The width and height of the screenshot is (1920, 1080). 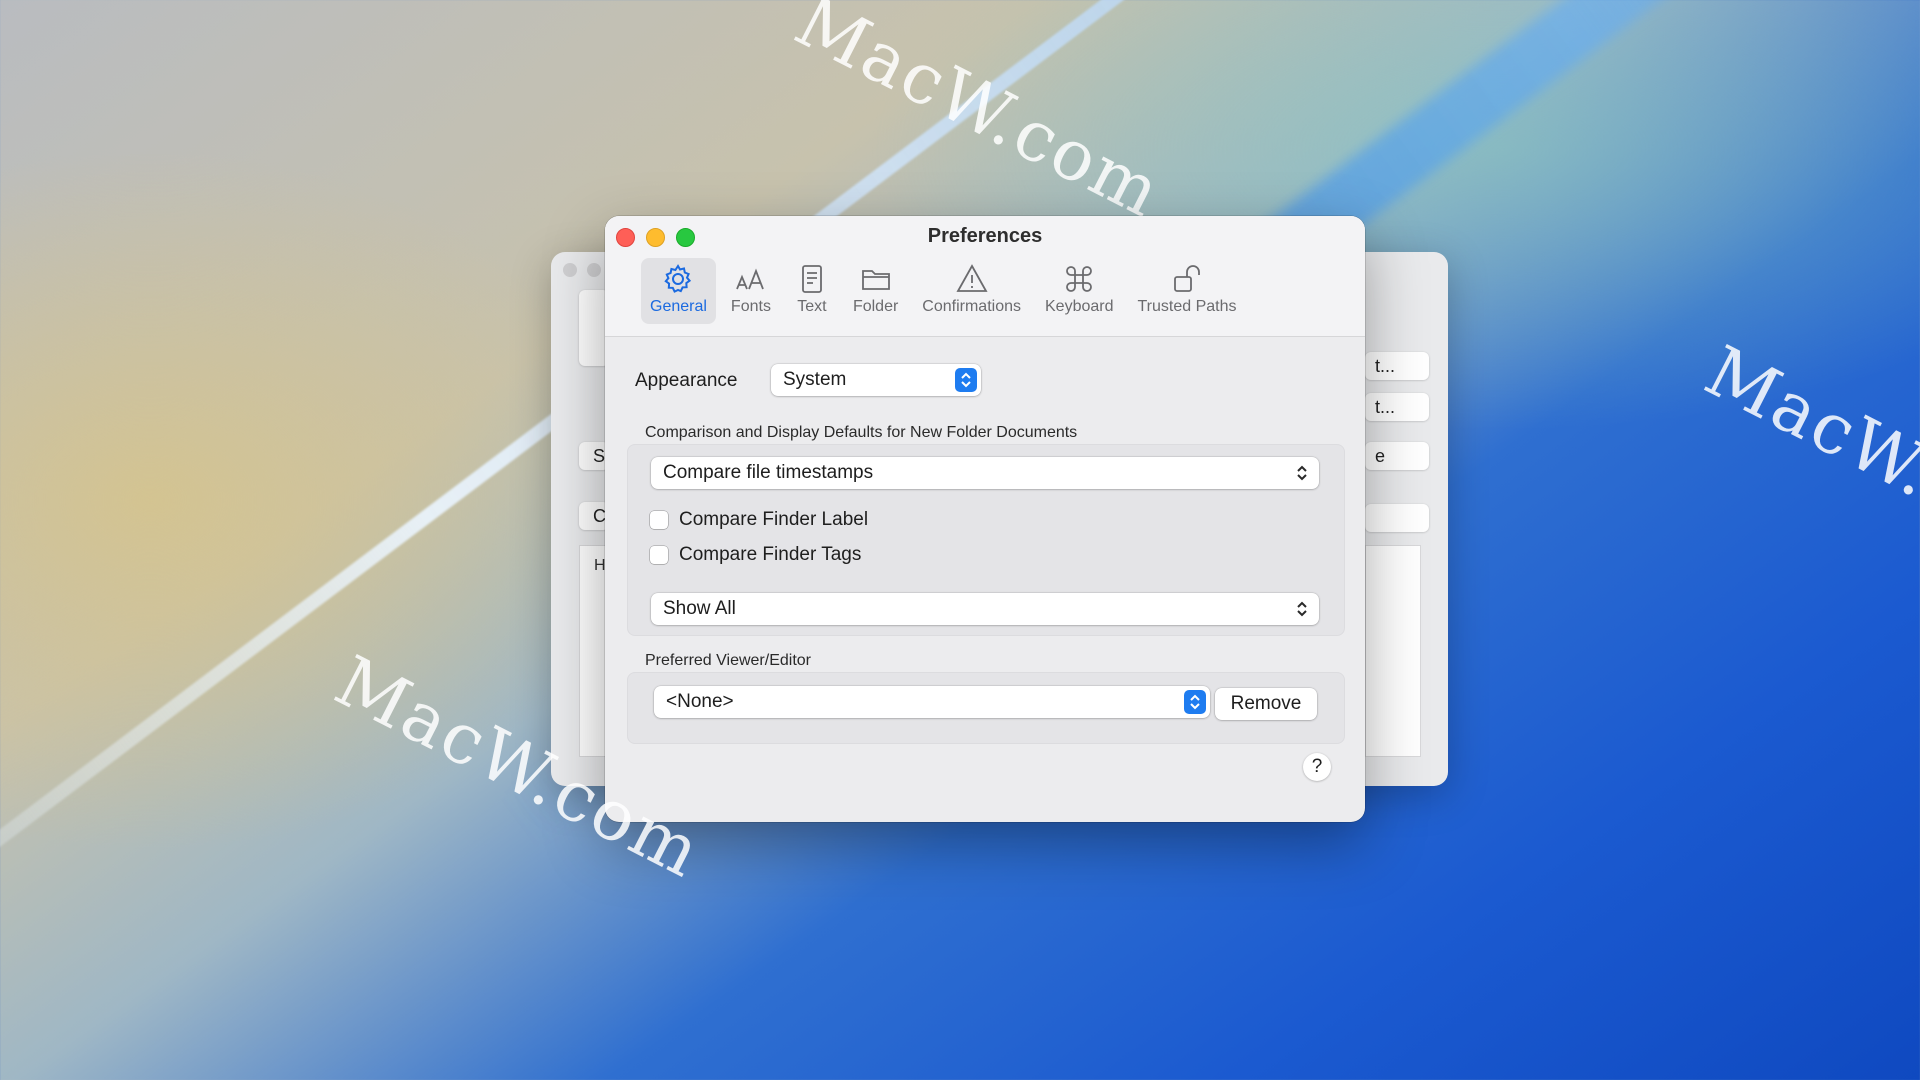 What do you see at coordinates (678, 279) in the screenshot?
I see `gear-icon` at bounding box center [678, 279].